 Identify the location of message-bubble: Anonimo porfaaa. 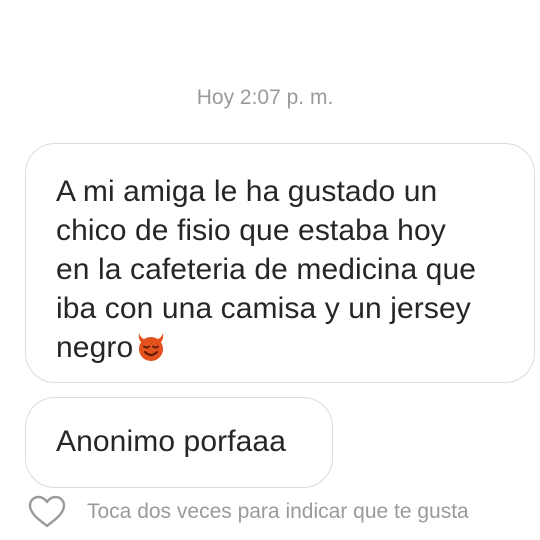
(179, 442).